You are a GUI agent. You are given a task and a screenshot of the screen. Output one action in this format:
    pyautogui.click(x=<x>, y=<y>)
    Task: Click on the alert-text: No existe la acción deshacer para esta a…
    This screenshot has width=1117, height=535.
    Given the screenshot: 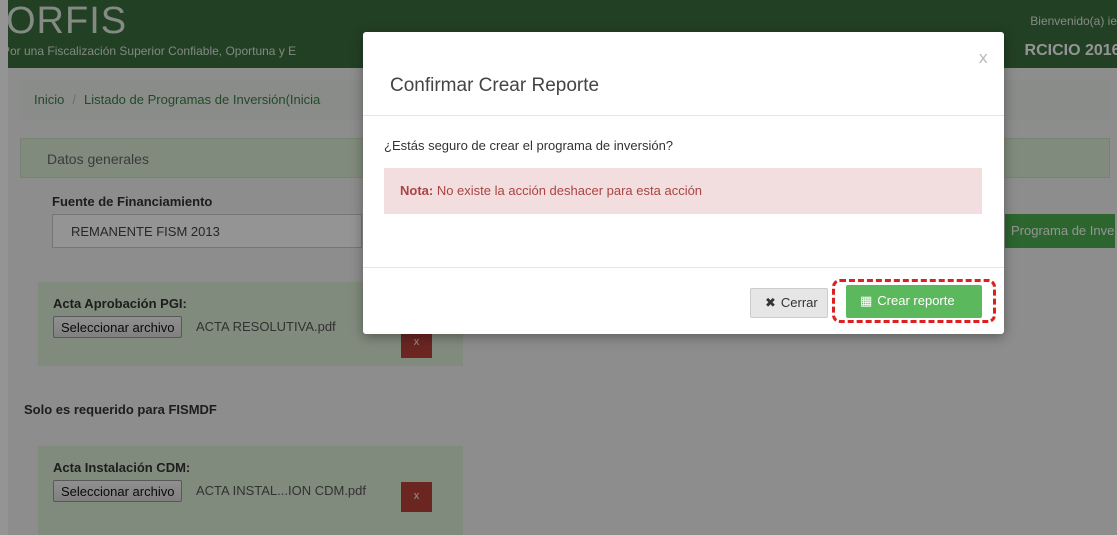 What is the action you would take?
    pyautogui.click(x=568, y=190)
    